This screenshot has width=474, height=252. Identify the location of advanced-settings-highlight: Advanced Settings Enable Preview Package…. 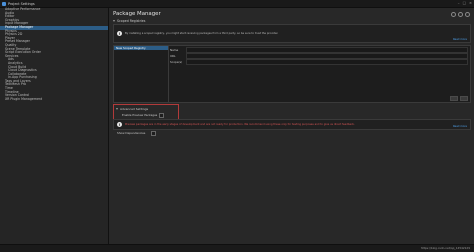
(146, 112).